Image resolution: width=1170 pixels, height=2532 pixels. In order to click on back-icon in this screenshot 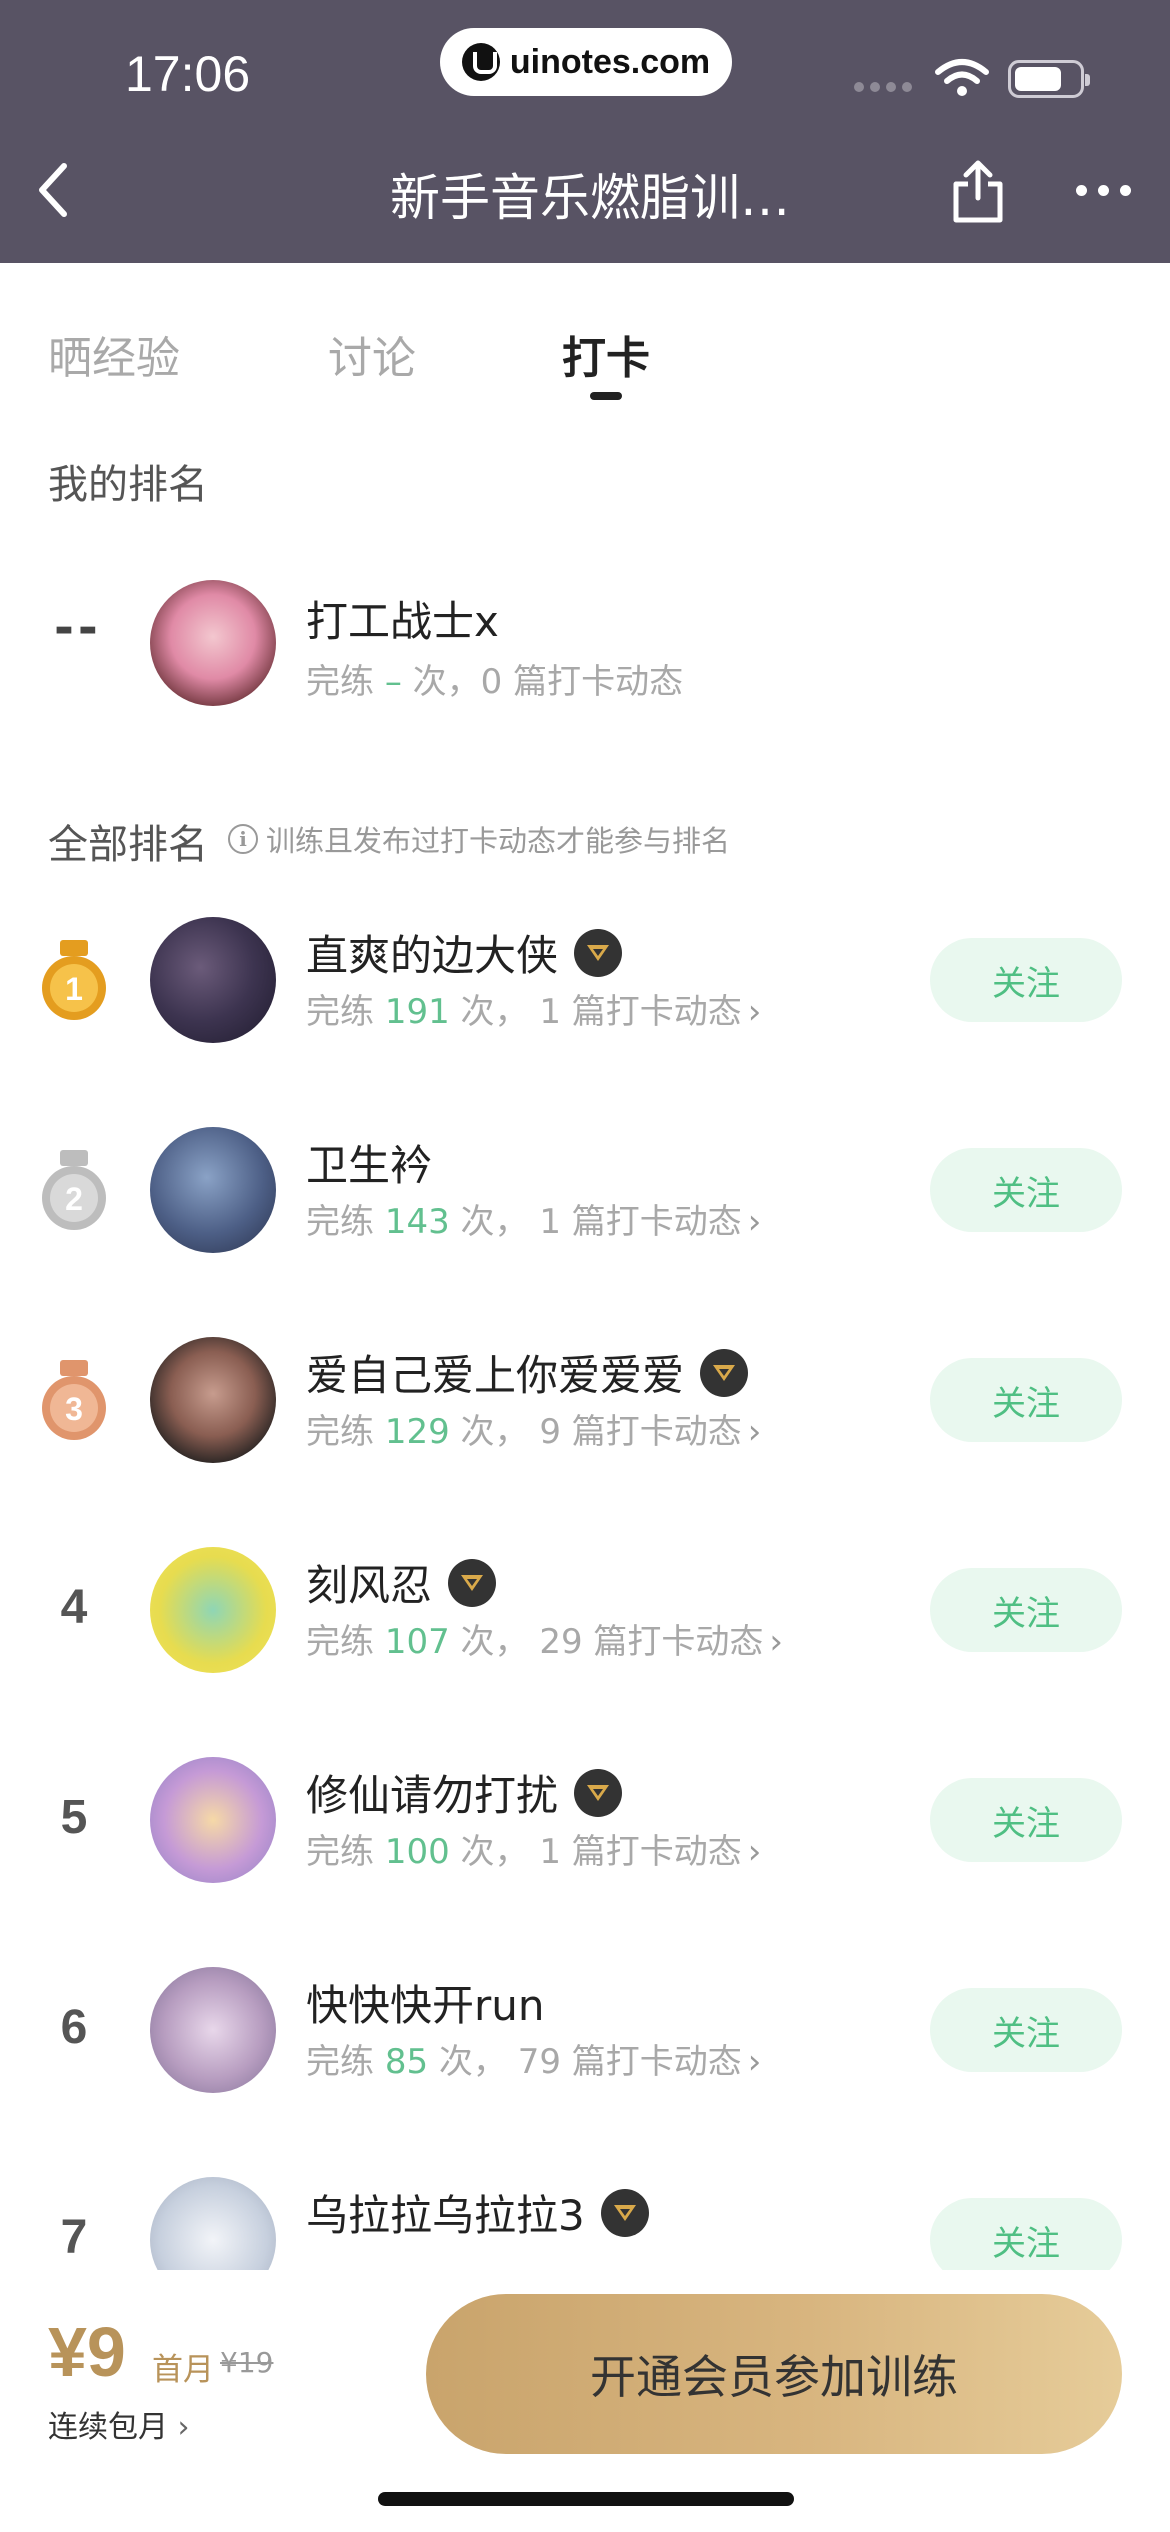, I will do `click(55, 190)`.